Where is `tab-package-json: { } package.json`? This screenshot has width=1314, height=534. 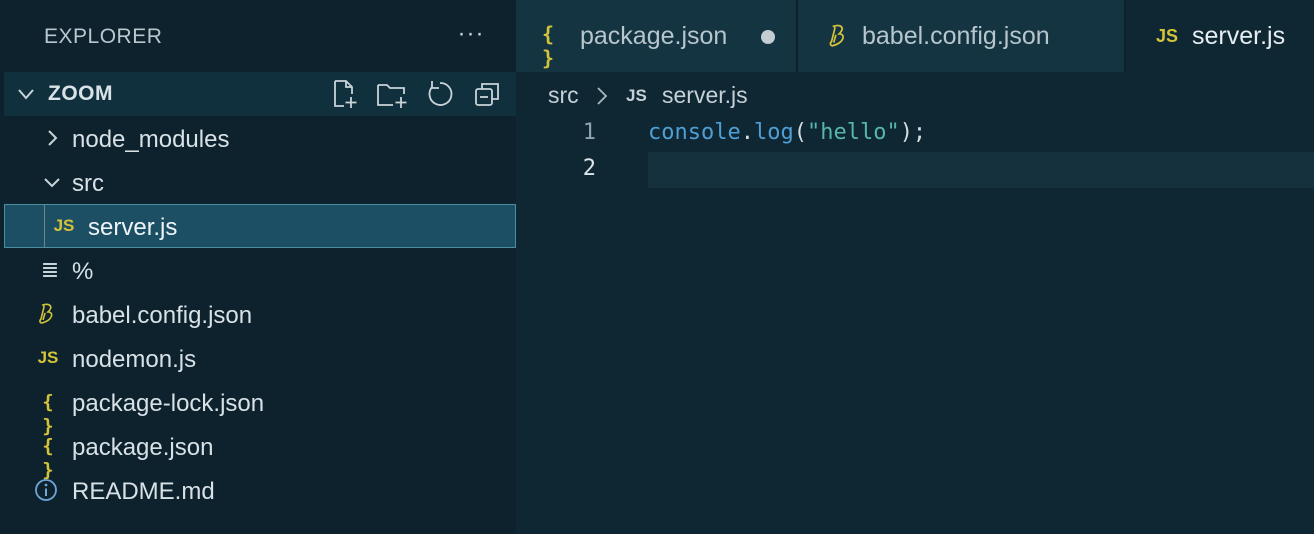 tab-package-json: { } package.json is located at coordinates (656, 36).